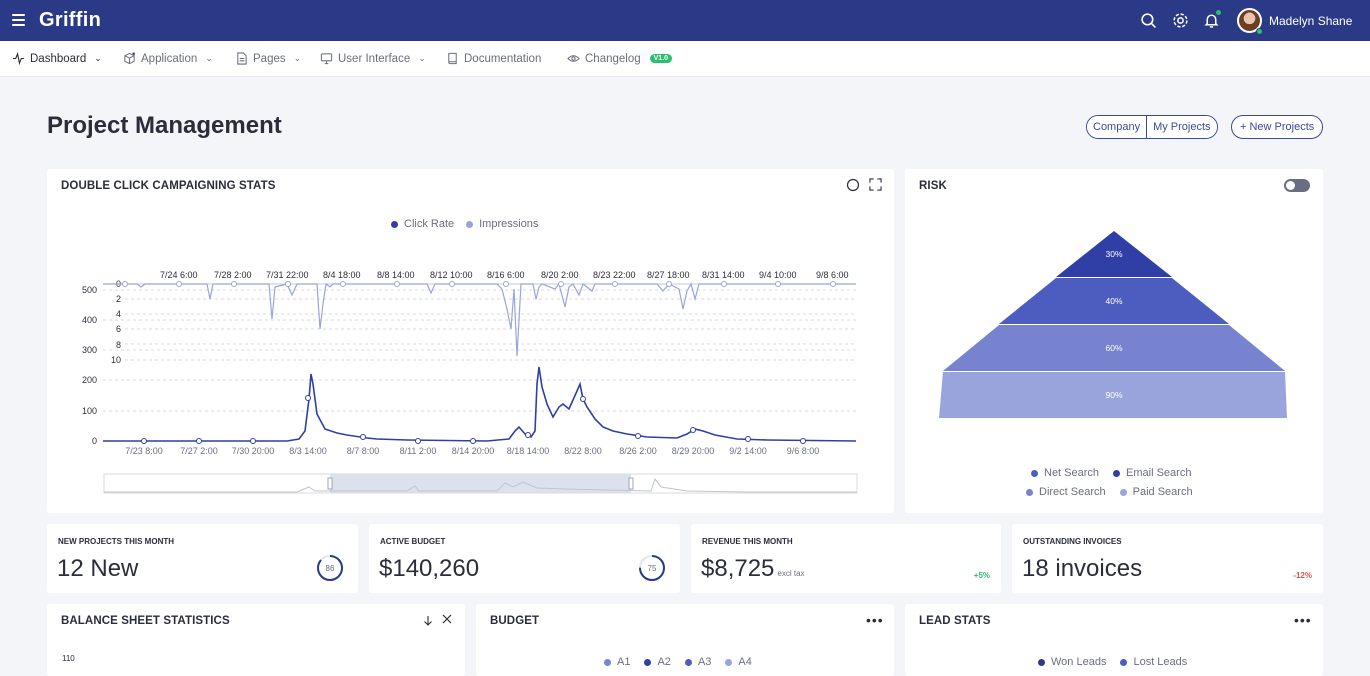 Image resolution: width=1370 pixels, height=676 pixels. What do you see at coordinates (620, 58) in the screenshot?
I see `nav-changelog: Changelog V1.0` at bounding box center [620, 58].